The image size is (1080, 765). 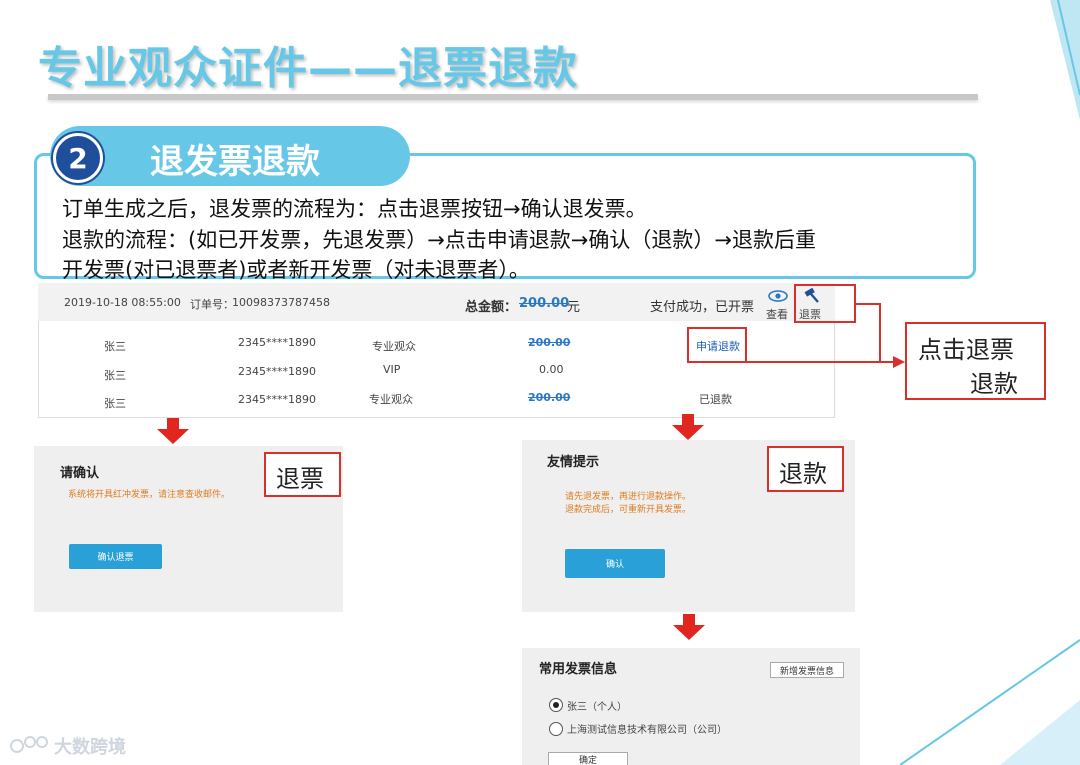 What do you see at coordinates (277, 371) in the screenshot?
I see `row-2-phone: 2345****1890` at bounding box center [277, 371].